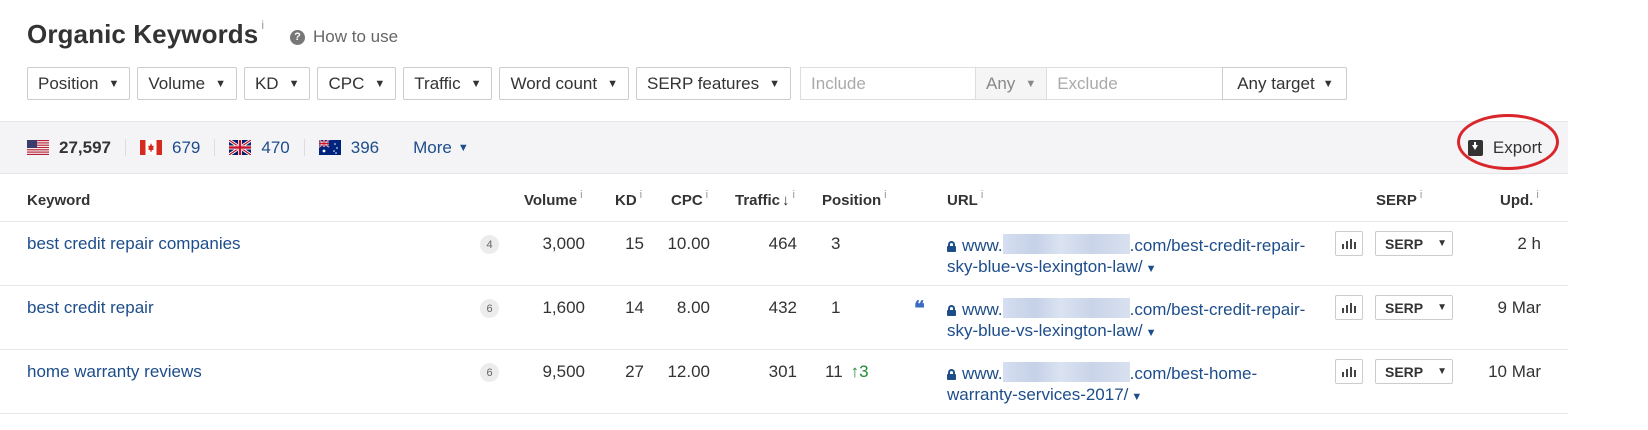 The width and height of the screenshot is (1648, 430). What do you see at coordinates (888, 83) in the screenshot?
I see `include-input` at bounding box center [888, 83].